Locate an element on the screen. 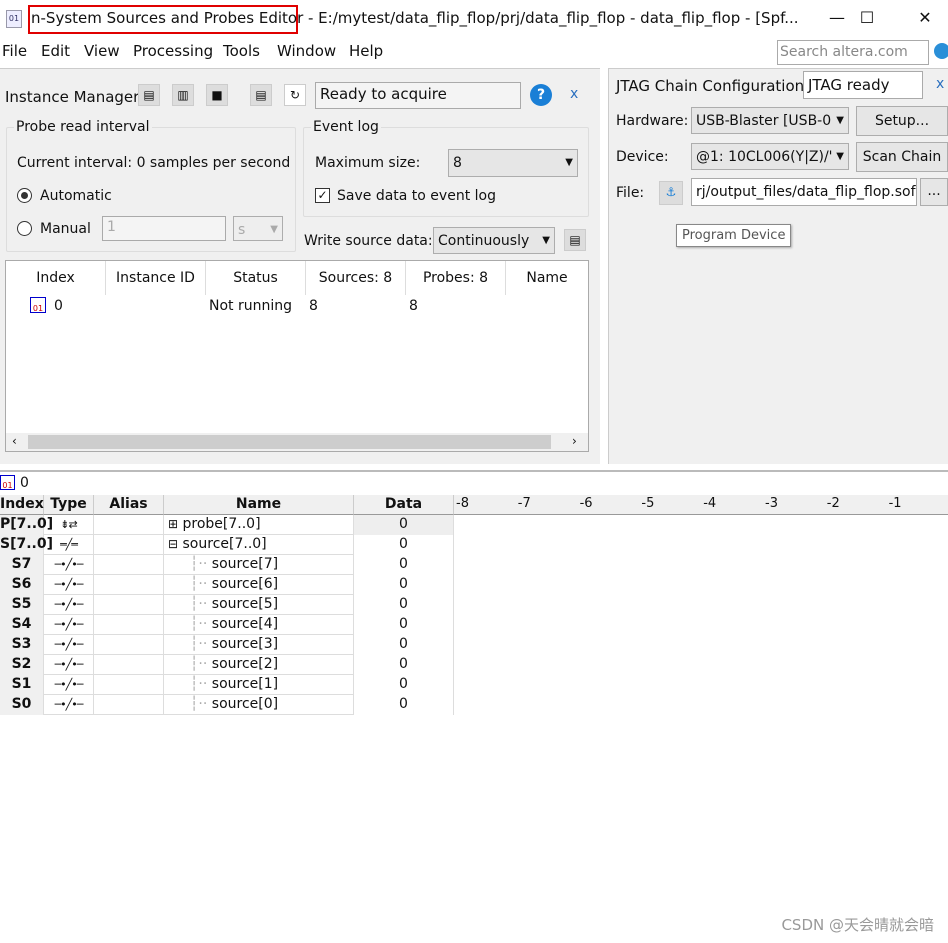 The width and height of the screenshot is (948, 943). scroll-left-icon: ‹ is located at coordinates (14, 441).